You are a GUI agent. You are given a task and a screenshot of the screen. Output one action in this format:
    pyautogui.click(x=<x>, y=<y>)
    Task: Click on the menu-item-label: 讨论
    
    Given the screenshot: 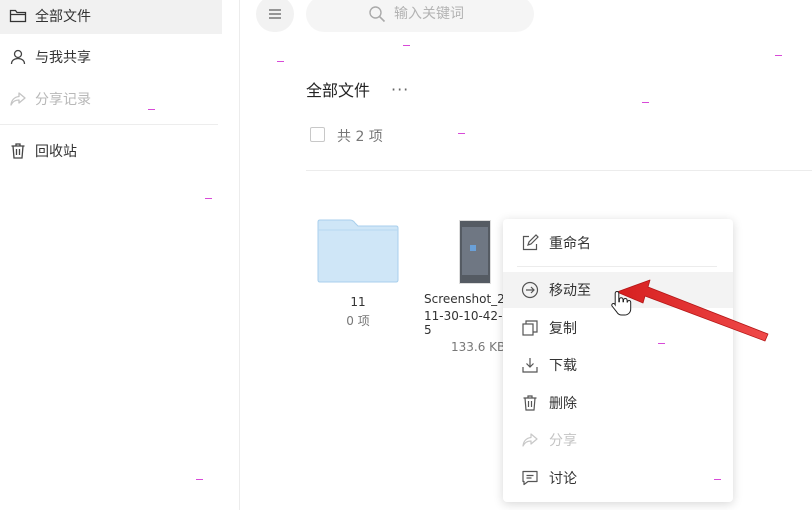 What is the action you would take?
    pyautogui.click(x=563, y=479)
    